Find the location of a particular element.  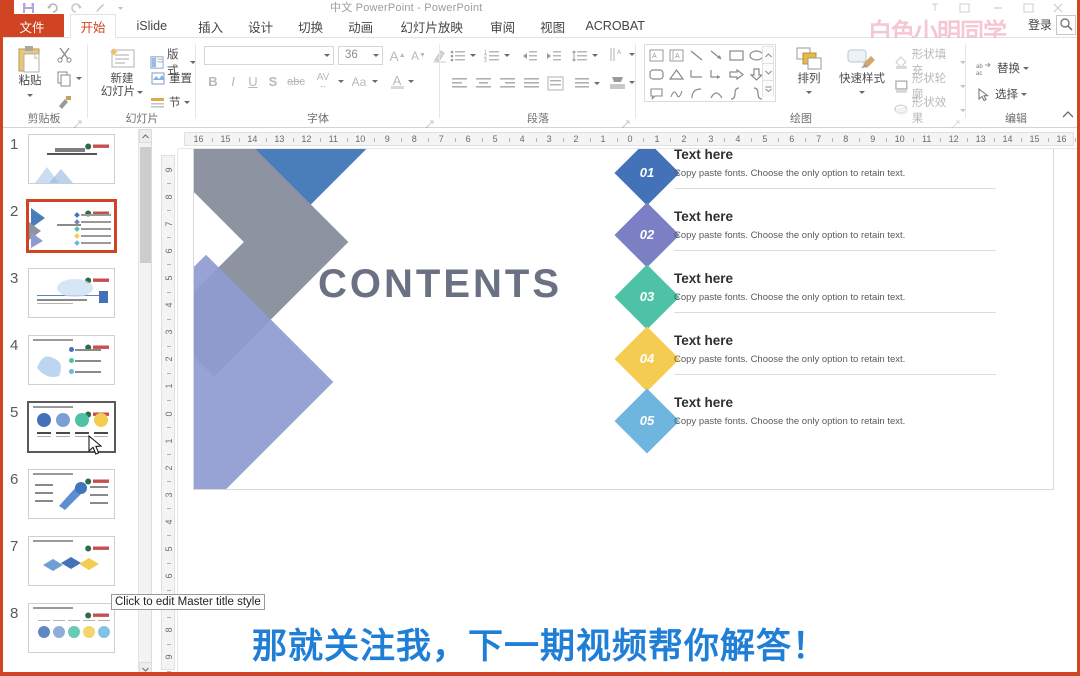

tab-4: 切换 is located at coordinates (311, 26).